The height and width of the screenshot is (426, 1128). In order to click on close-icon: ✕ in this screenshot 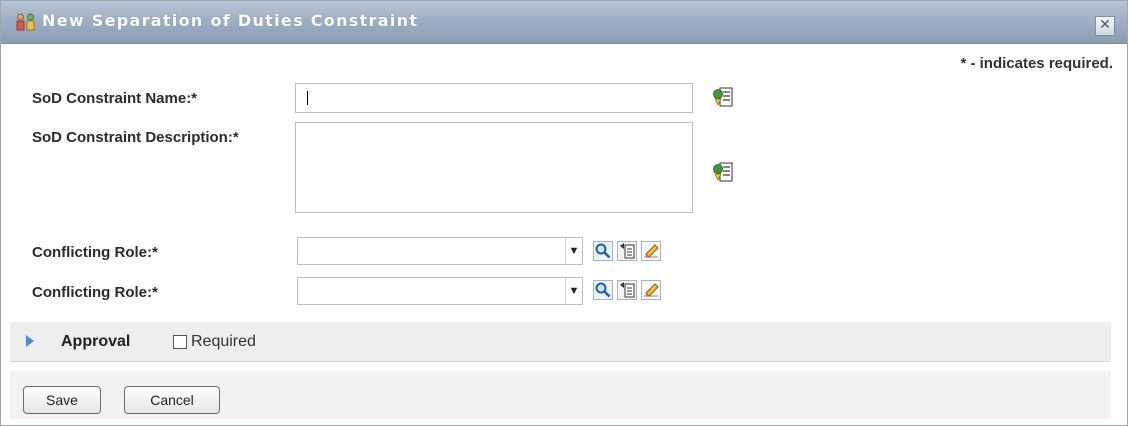, I will do `click(1105, 25)`.